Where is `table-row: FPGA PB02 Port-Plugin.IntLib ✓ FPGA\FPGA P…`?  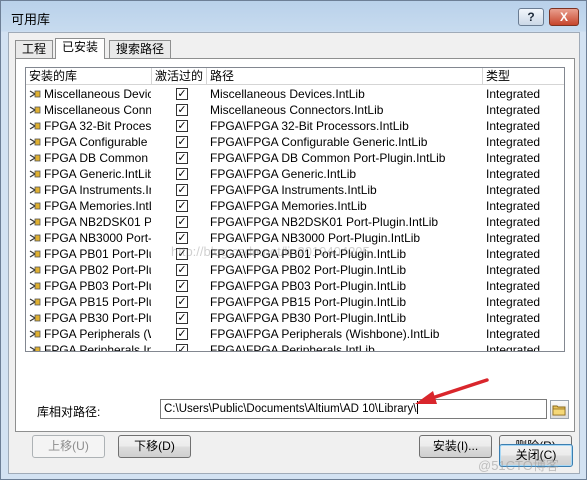
table-row: FPGA PB02 Port-Plugin.IntLib ✓ FPGA\FPGA P… is located at coordinates (295, 270).